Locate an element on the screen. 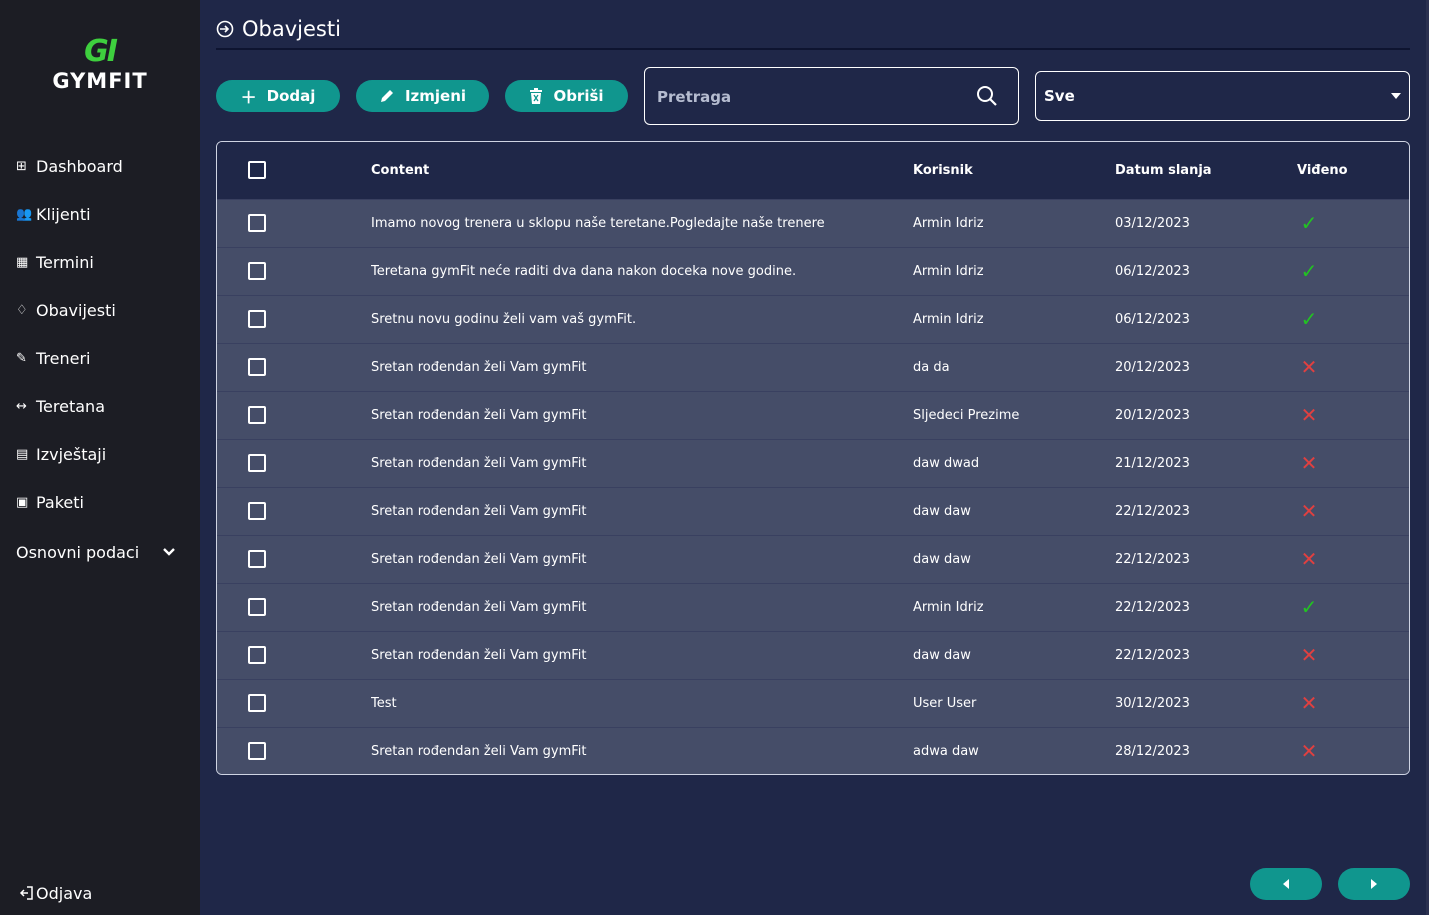  search-box is located at coordinates (831, 96).